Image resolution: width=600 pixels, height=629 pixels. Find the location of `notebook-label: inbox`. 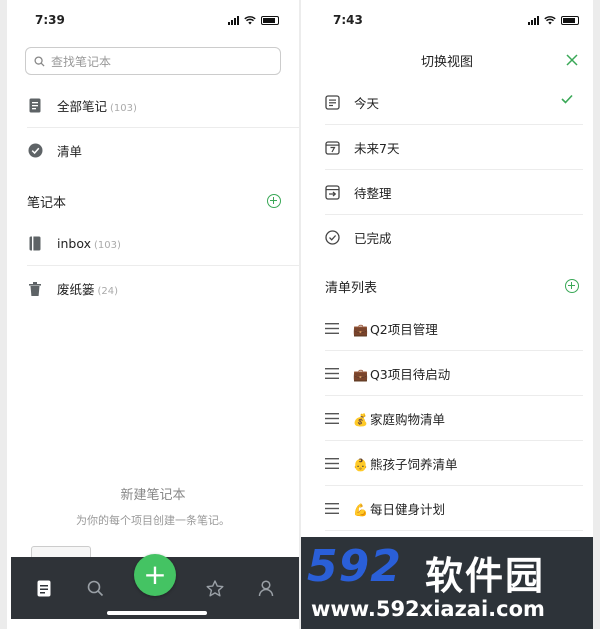

notebook-label: inbox is located at coordinates (74, 243).